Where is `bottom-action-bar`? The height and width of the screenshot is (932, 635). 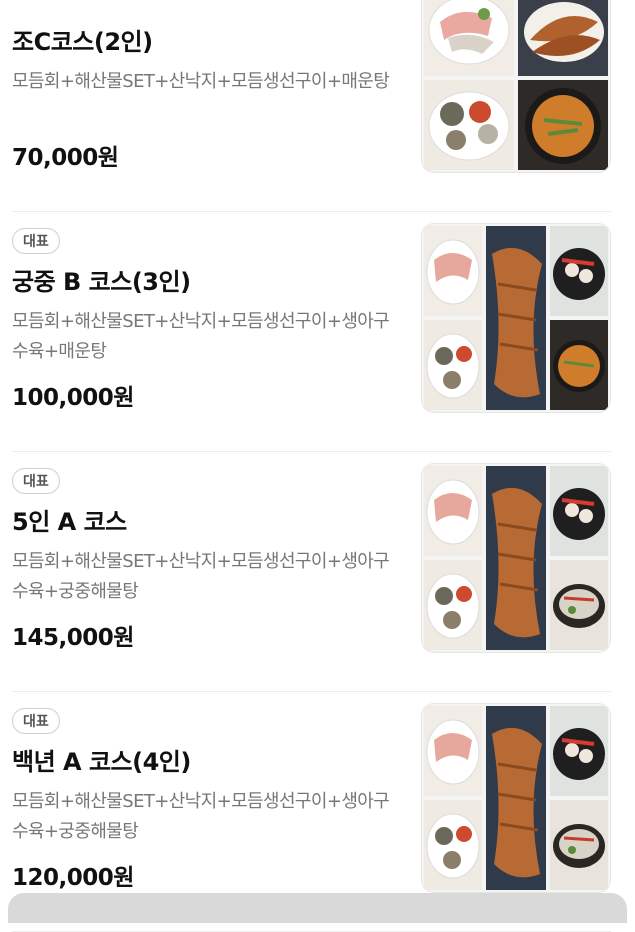
bottom-action-bar is located at coordinates (317, 908).